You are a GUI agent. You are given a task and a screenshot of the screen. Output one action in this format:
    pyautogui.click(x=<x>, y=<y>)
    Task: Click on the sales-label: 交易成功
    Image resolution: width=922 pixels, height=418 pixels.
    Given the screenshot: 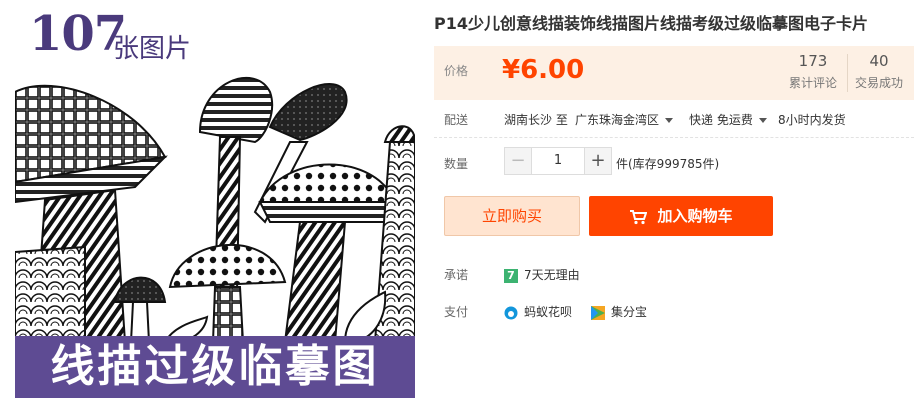 What is the action you would take?
    pyautogui.click(x=878, y=83)
    